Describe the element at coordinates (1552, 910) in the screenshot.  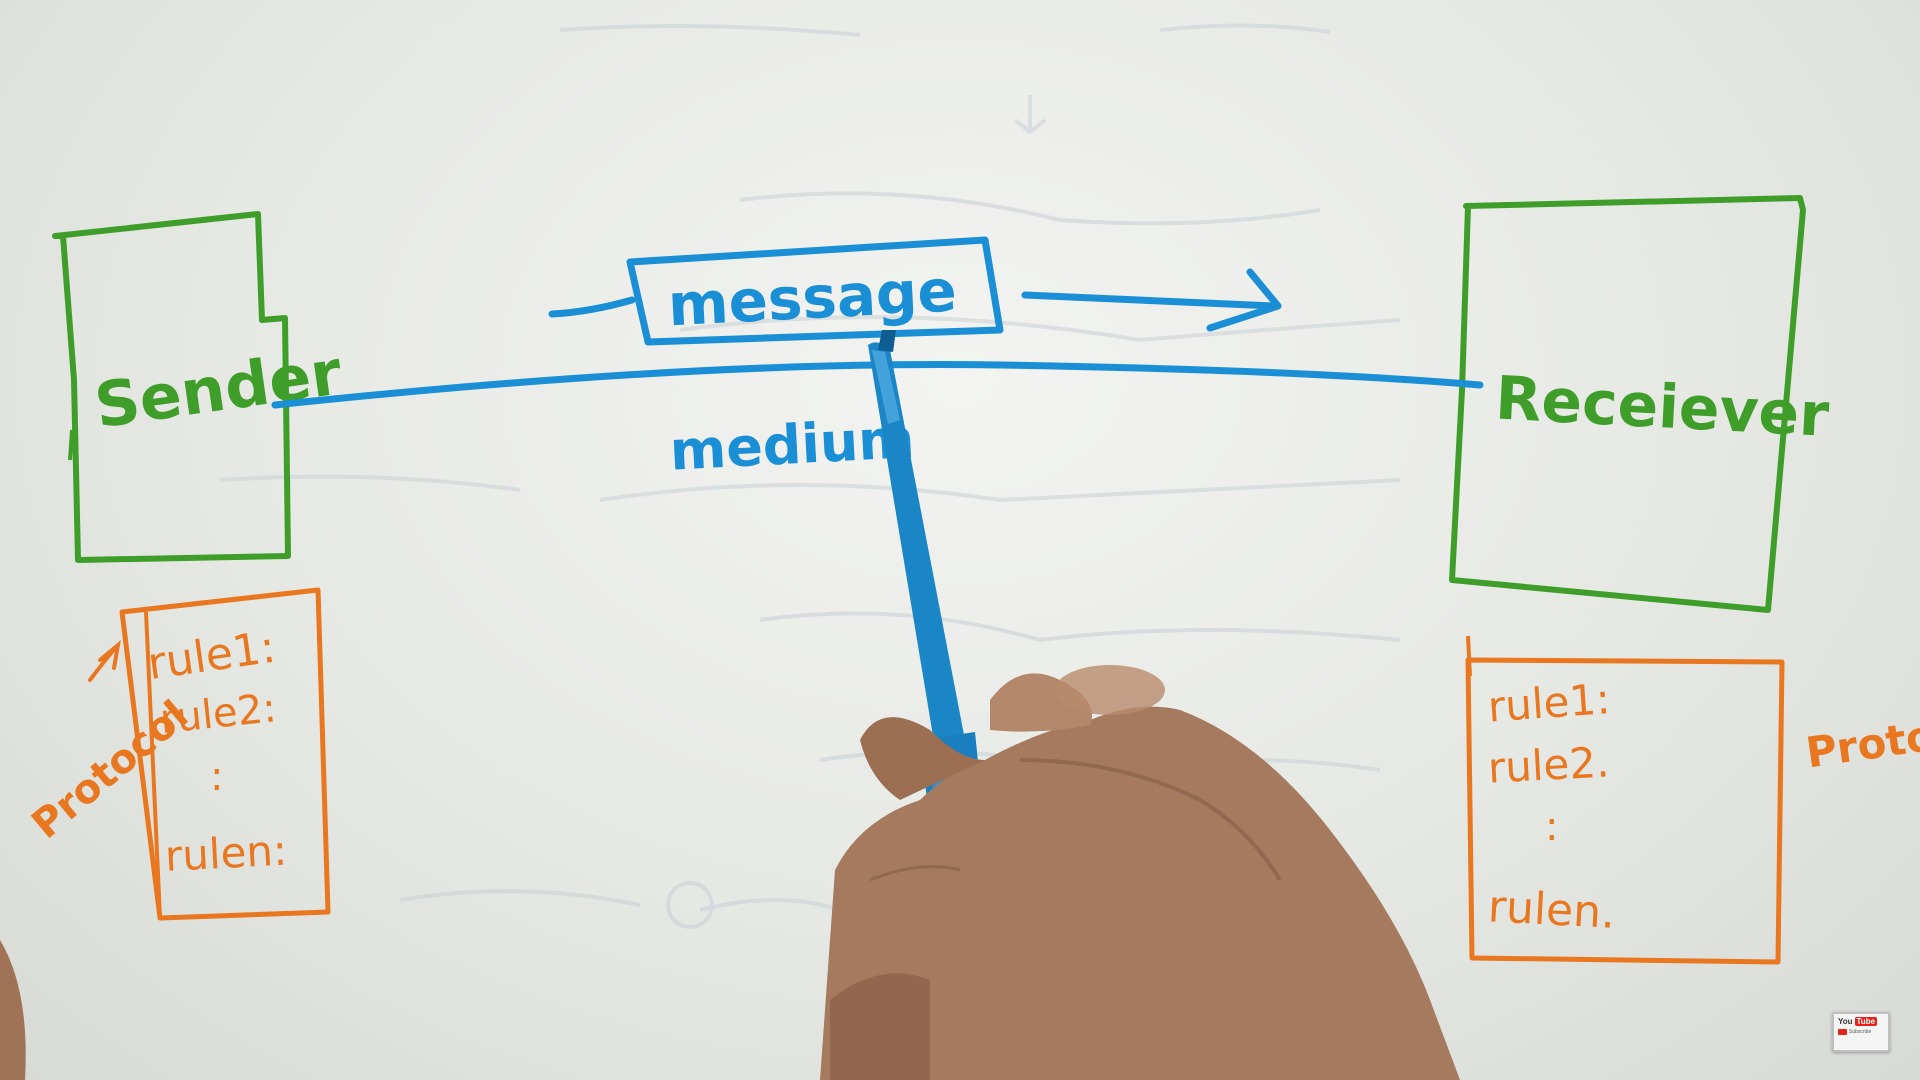
I see `receiver-rule-n: rulen.` at that location.